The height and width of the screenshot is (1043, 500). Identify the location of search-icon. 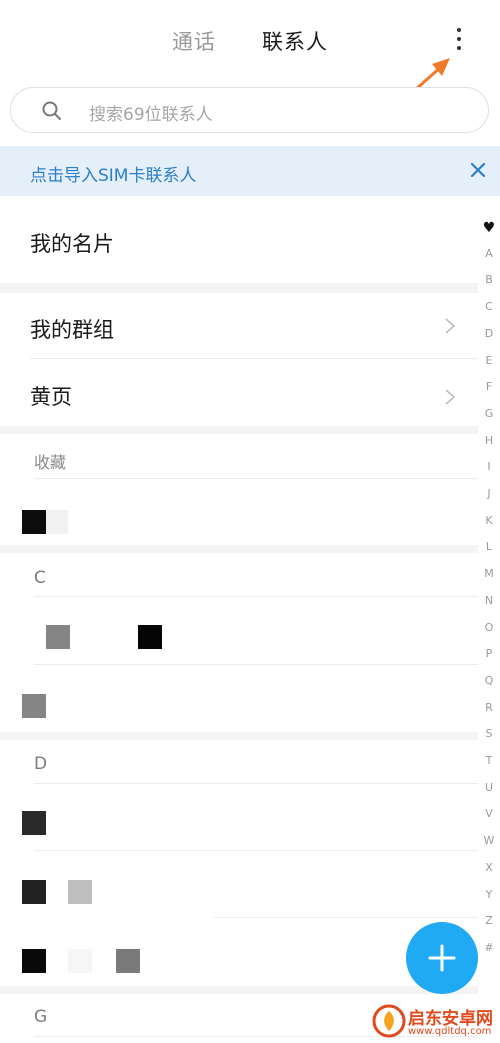
(51, 110).